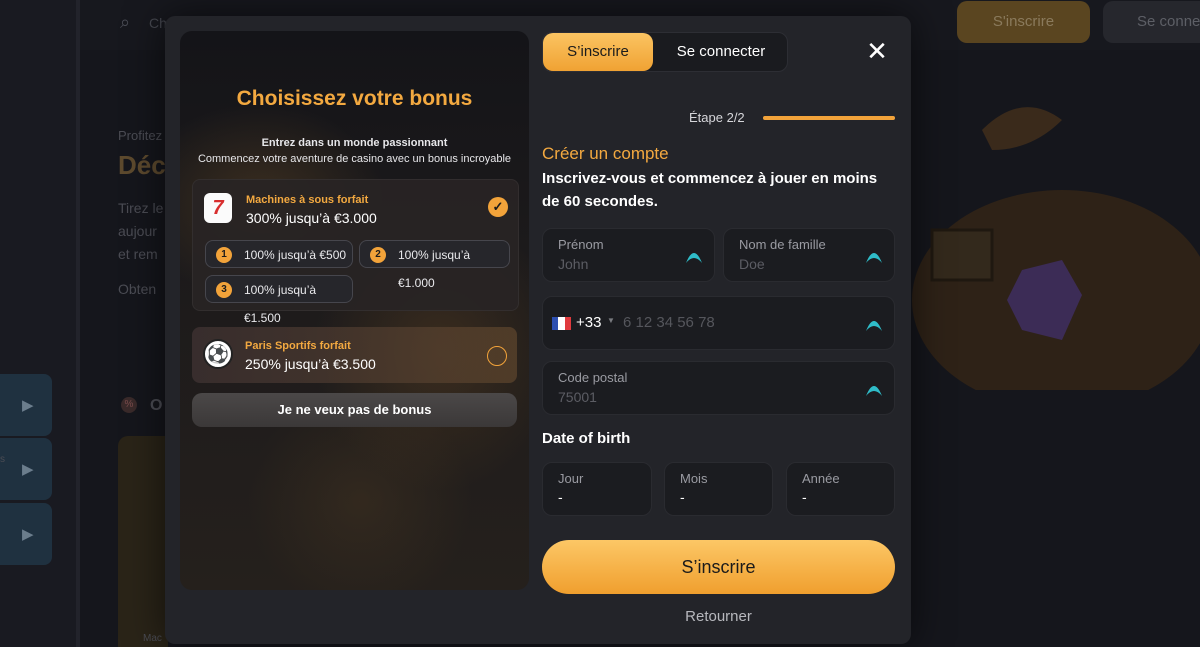  Describe the element at coordinates (586, 438) in the screenshot. I see `dob-title: Date of birth` at that location.